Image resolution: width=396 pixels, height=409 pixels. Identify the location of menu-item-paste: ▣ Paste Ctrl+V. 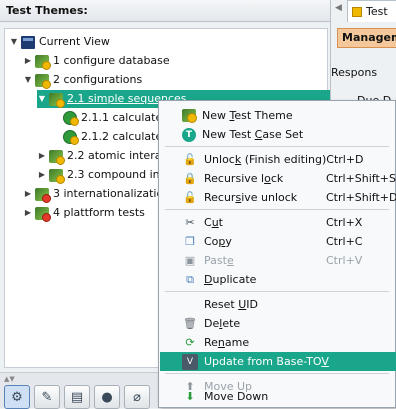
(278, 260).